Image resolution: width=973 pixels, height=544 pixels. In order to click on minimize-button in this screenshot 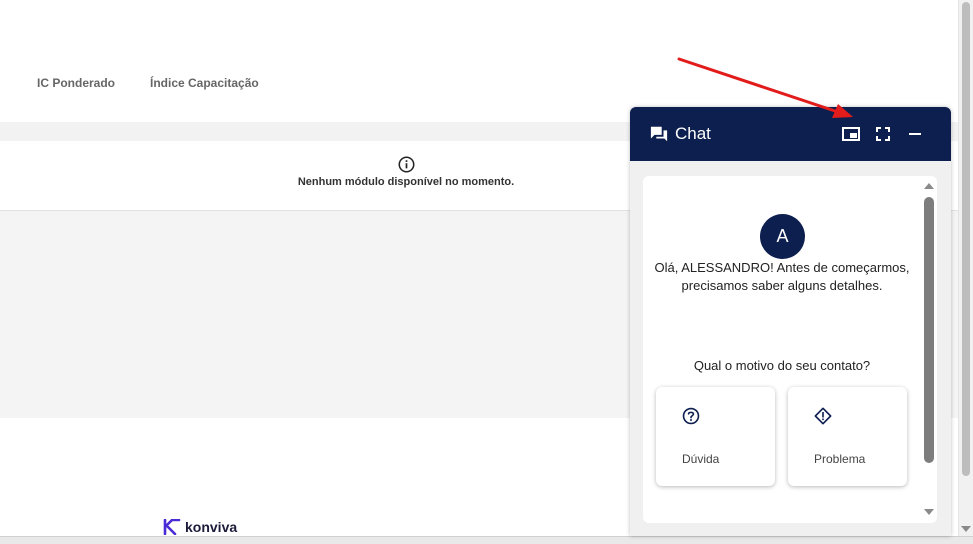, I will do `click(915, 134)`.